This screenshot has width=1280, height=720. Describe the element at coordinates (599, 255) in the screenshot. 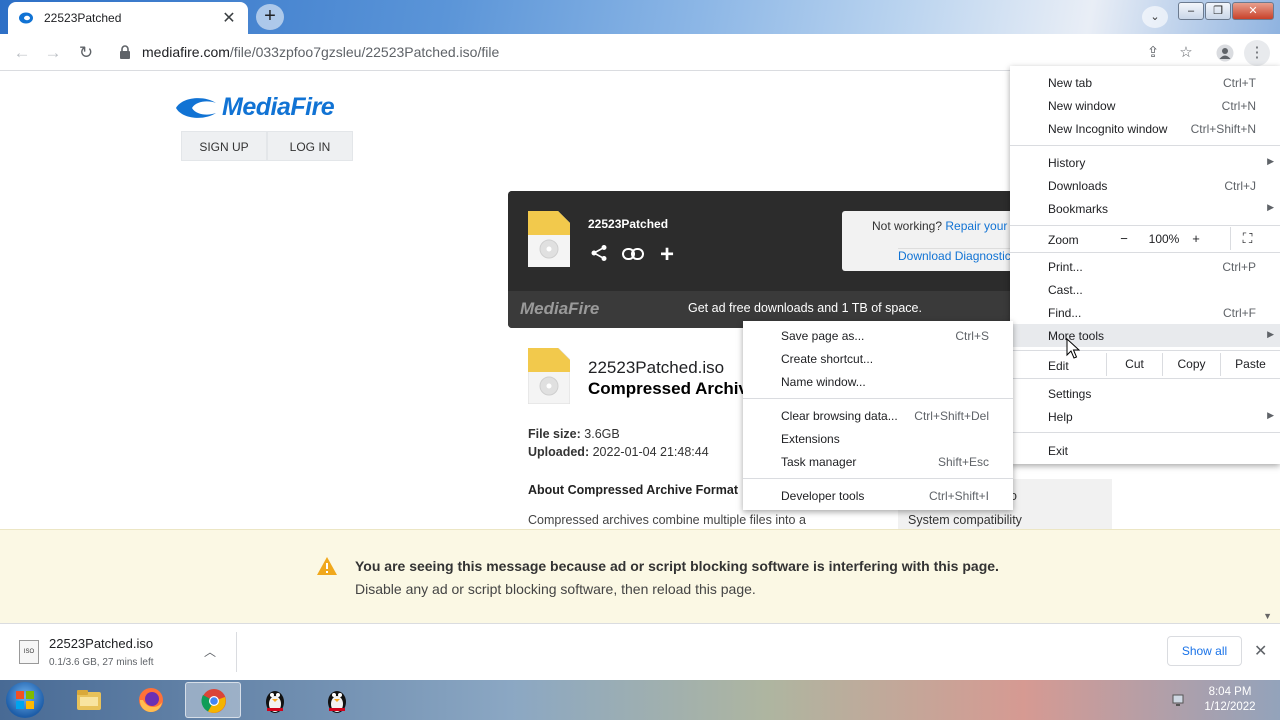

I see `share-icon` at that location.